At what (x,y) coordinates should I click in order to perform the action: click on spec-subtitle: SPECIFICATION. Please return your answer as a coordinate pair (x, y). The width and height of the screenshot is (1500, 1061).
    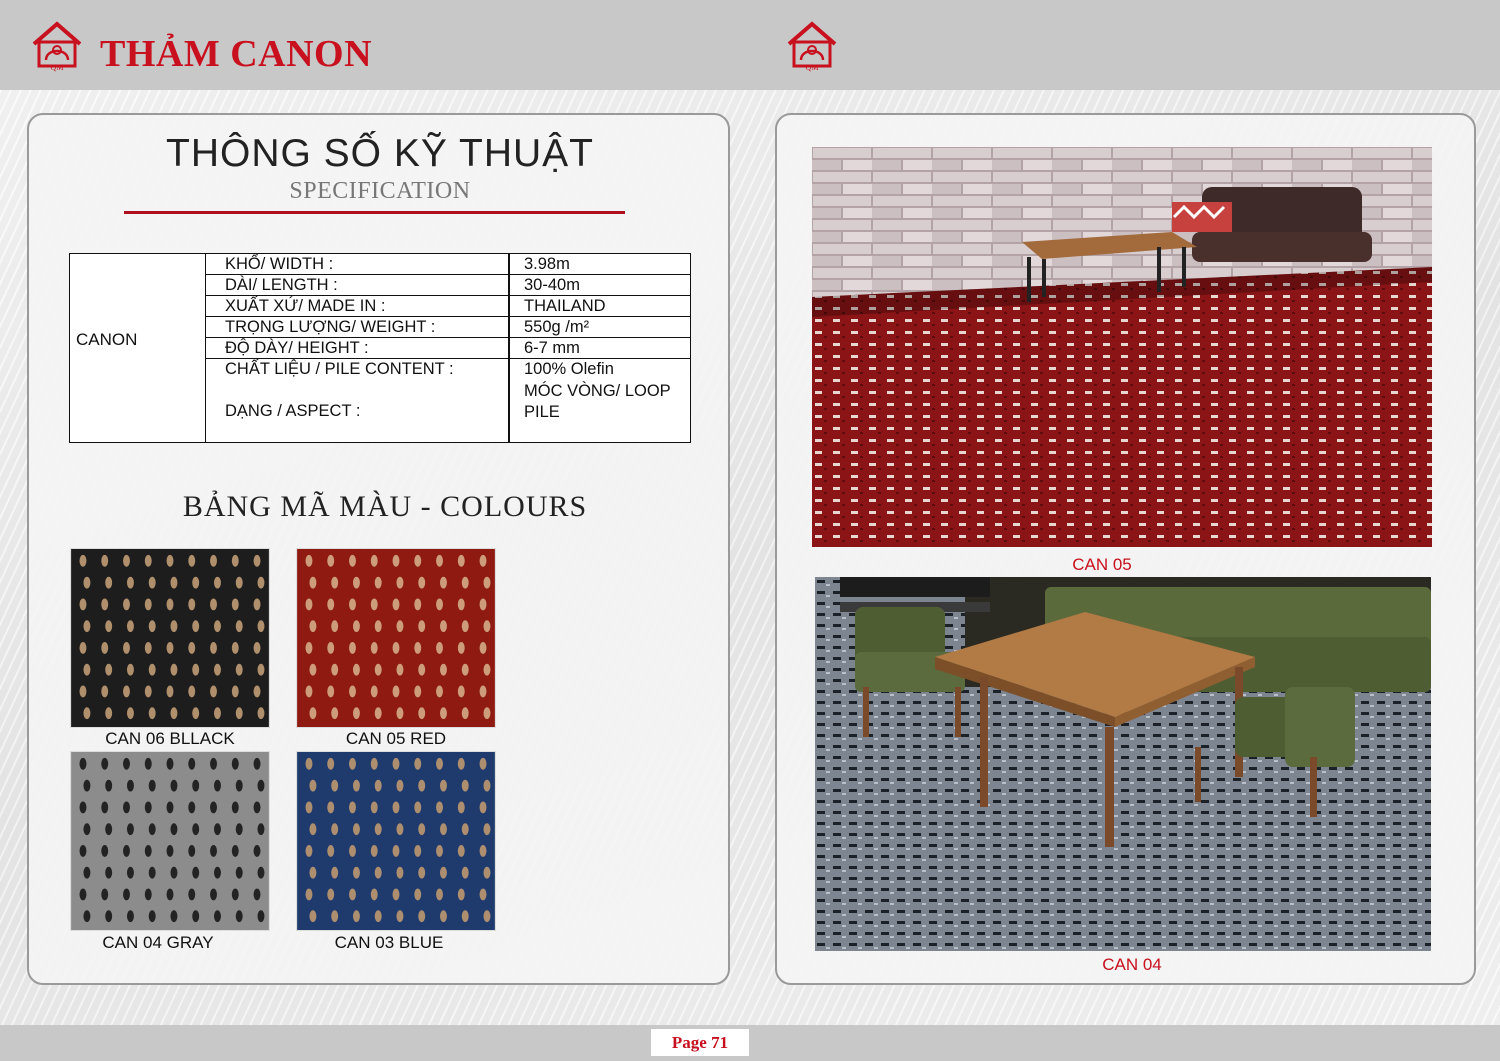
    Looking at the image, I should click on (380, 191).